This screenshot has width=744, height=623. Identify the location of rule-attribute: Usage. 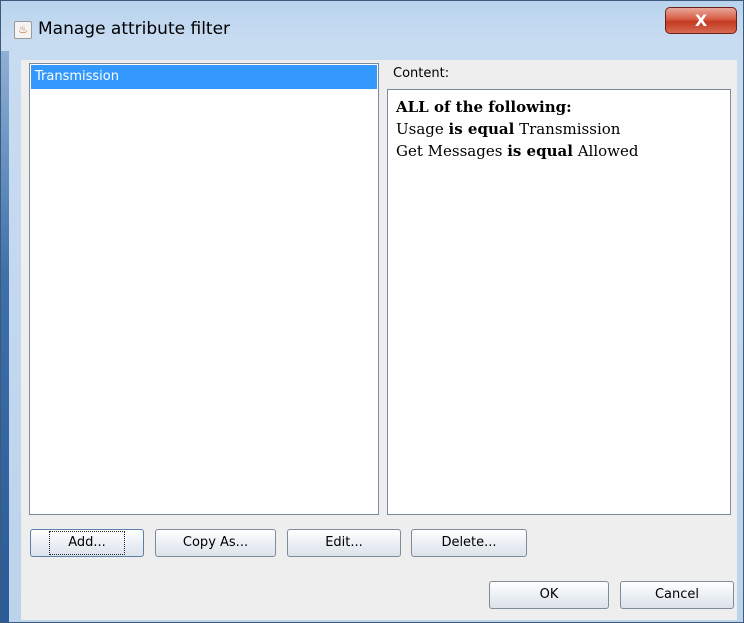
(420, 129).